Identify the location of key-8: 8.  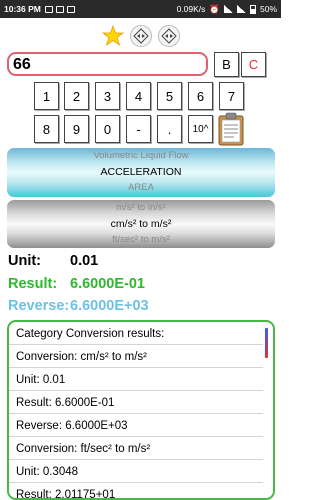
(46, 129).